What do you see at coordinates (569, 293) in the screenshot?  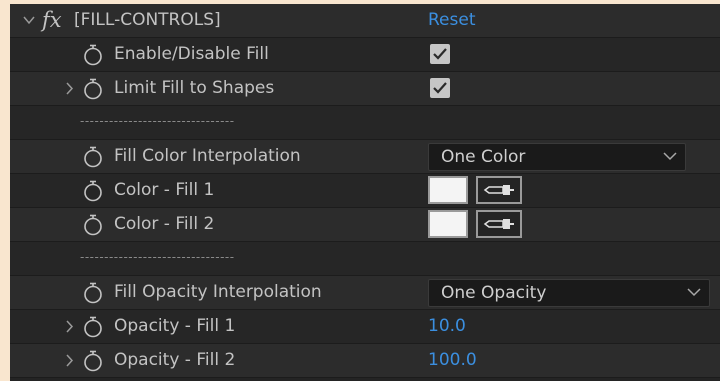 I see `opacity-interpolation-dropdown: One Opacity` at bounding box center [569, 293].